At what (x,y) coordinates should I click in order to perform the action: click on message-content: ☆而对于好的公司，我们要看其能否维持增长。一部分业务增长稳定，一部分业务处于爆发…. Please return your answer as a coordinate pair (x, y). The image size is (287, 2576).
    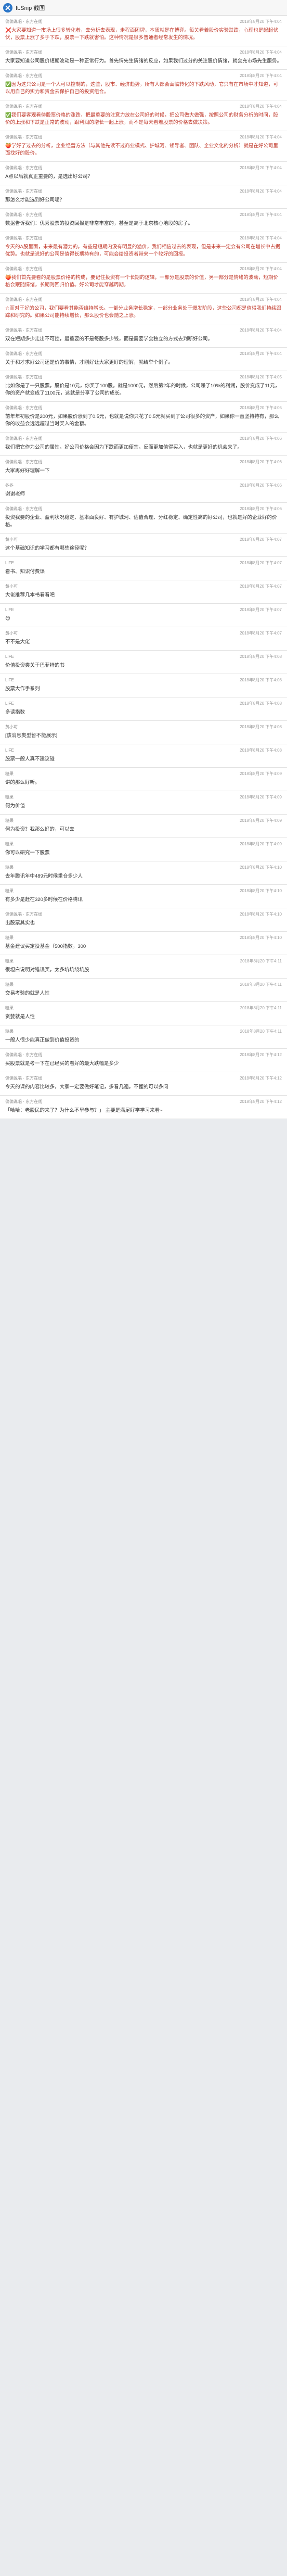
    Looking at the image, I should click on (143, 312).